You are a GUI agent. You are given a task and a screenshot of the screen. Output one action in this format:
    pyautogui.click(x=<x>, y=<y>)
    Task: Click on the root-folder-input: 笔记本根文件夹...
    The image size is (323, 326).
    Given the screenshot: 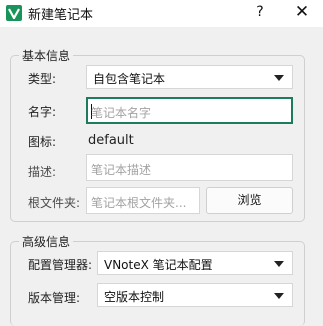 What is the action you would take?
    pyautogui.click(x=143, y=200)
    